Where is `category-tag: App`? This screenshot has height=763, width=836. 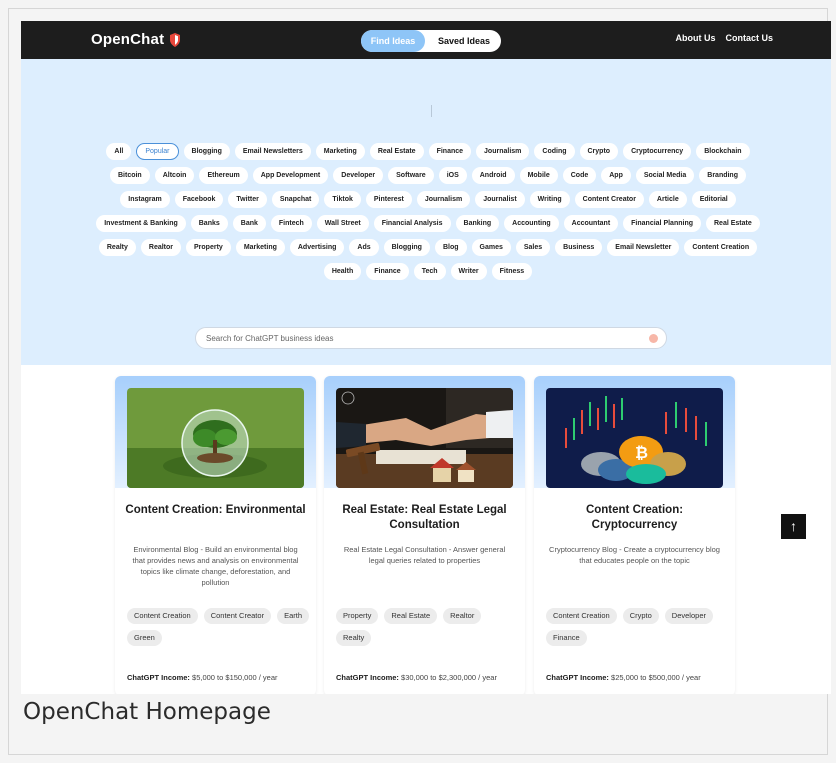 category-tag: App is located at coordinates (616, 175).